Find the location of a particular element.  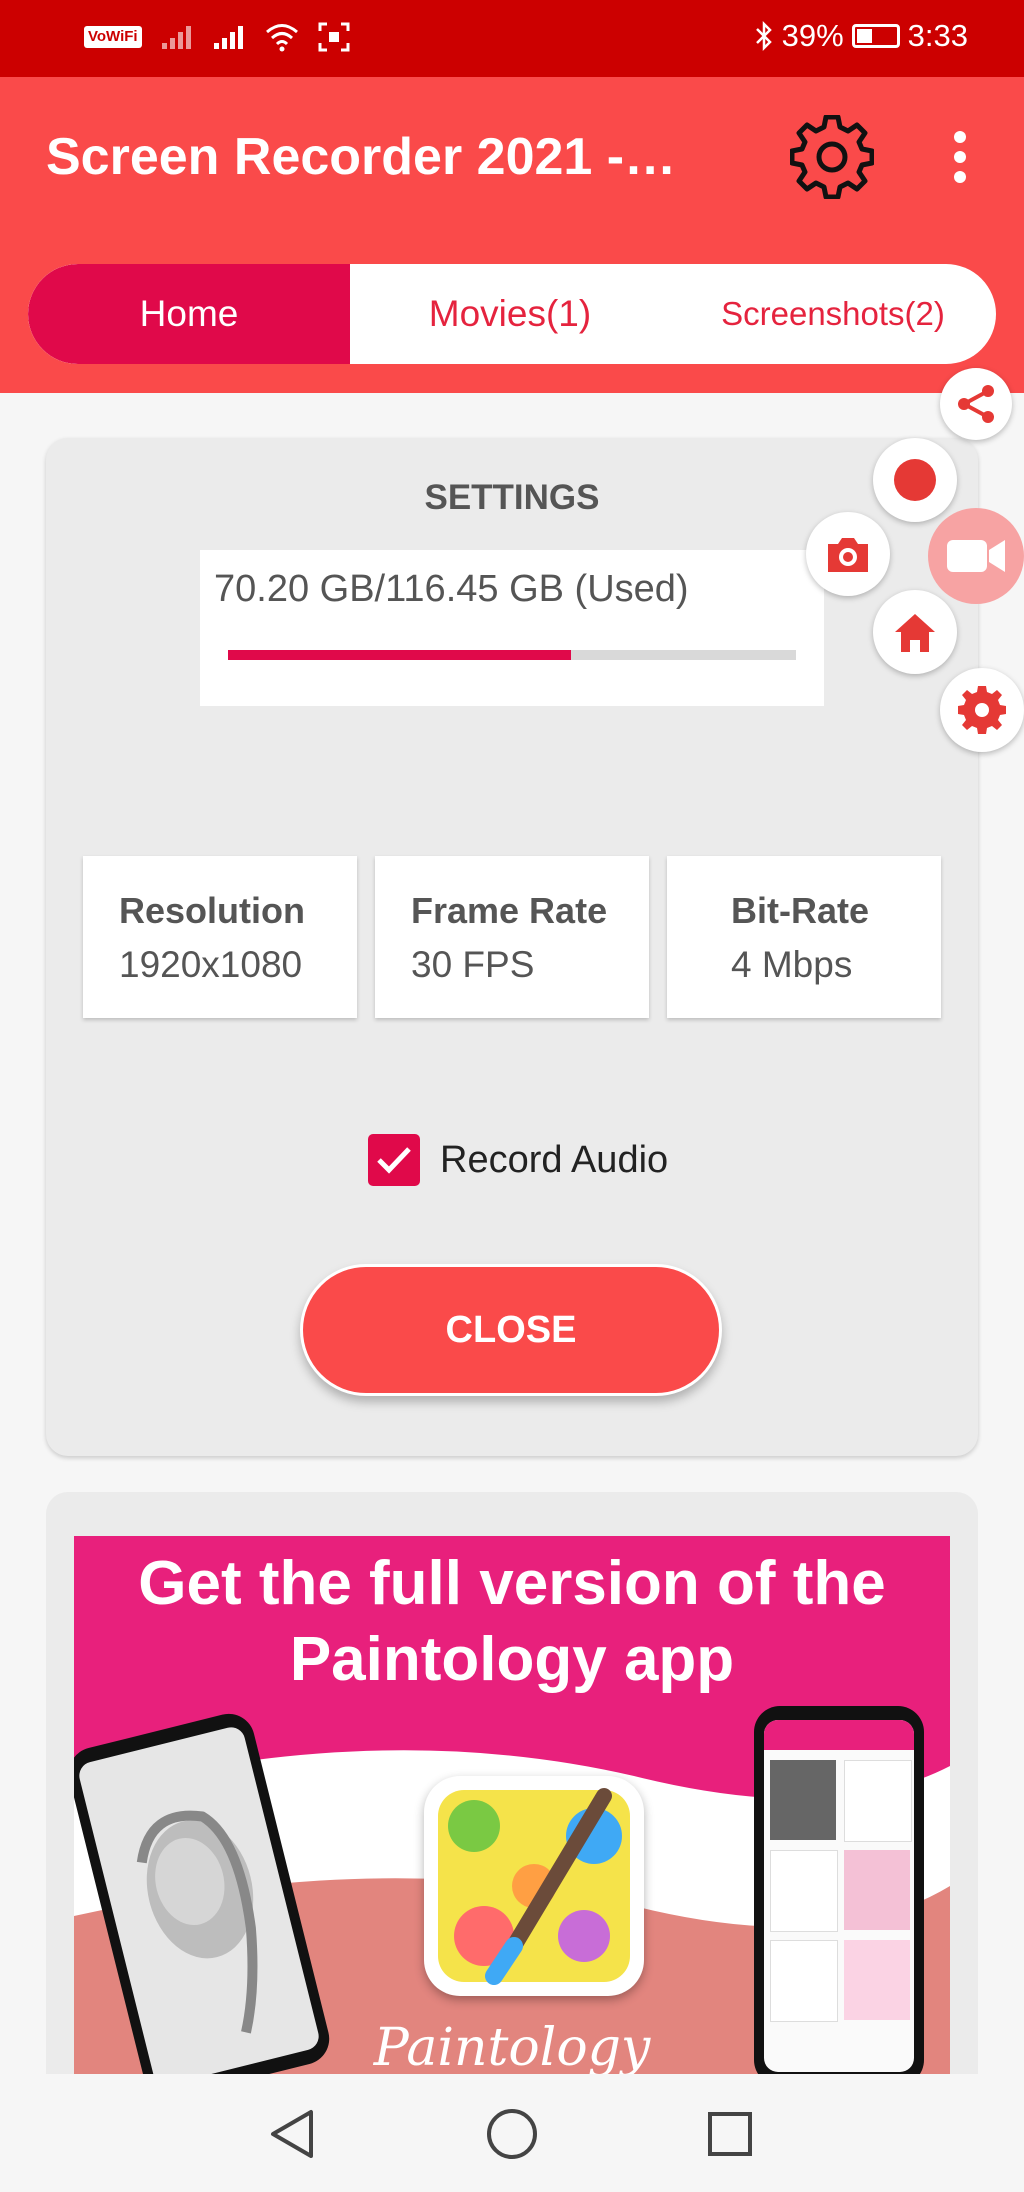

share-bubble is located at coordinates (976, 404).